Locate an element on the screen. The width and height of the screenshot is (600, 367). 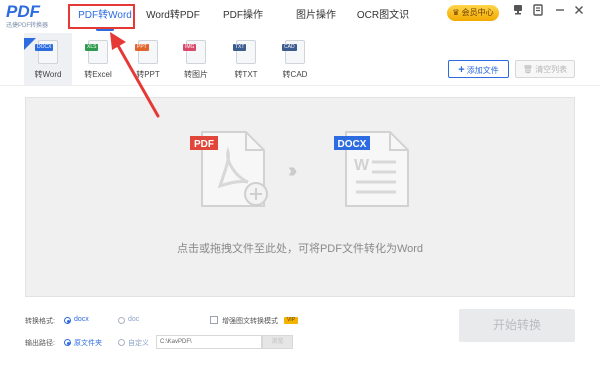
app-logo-subtitle: 迅捷PDF转换器 is located at coordinates (27, 26).